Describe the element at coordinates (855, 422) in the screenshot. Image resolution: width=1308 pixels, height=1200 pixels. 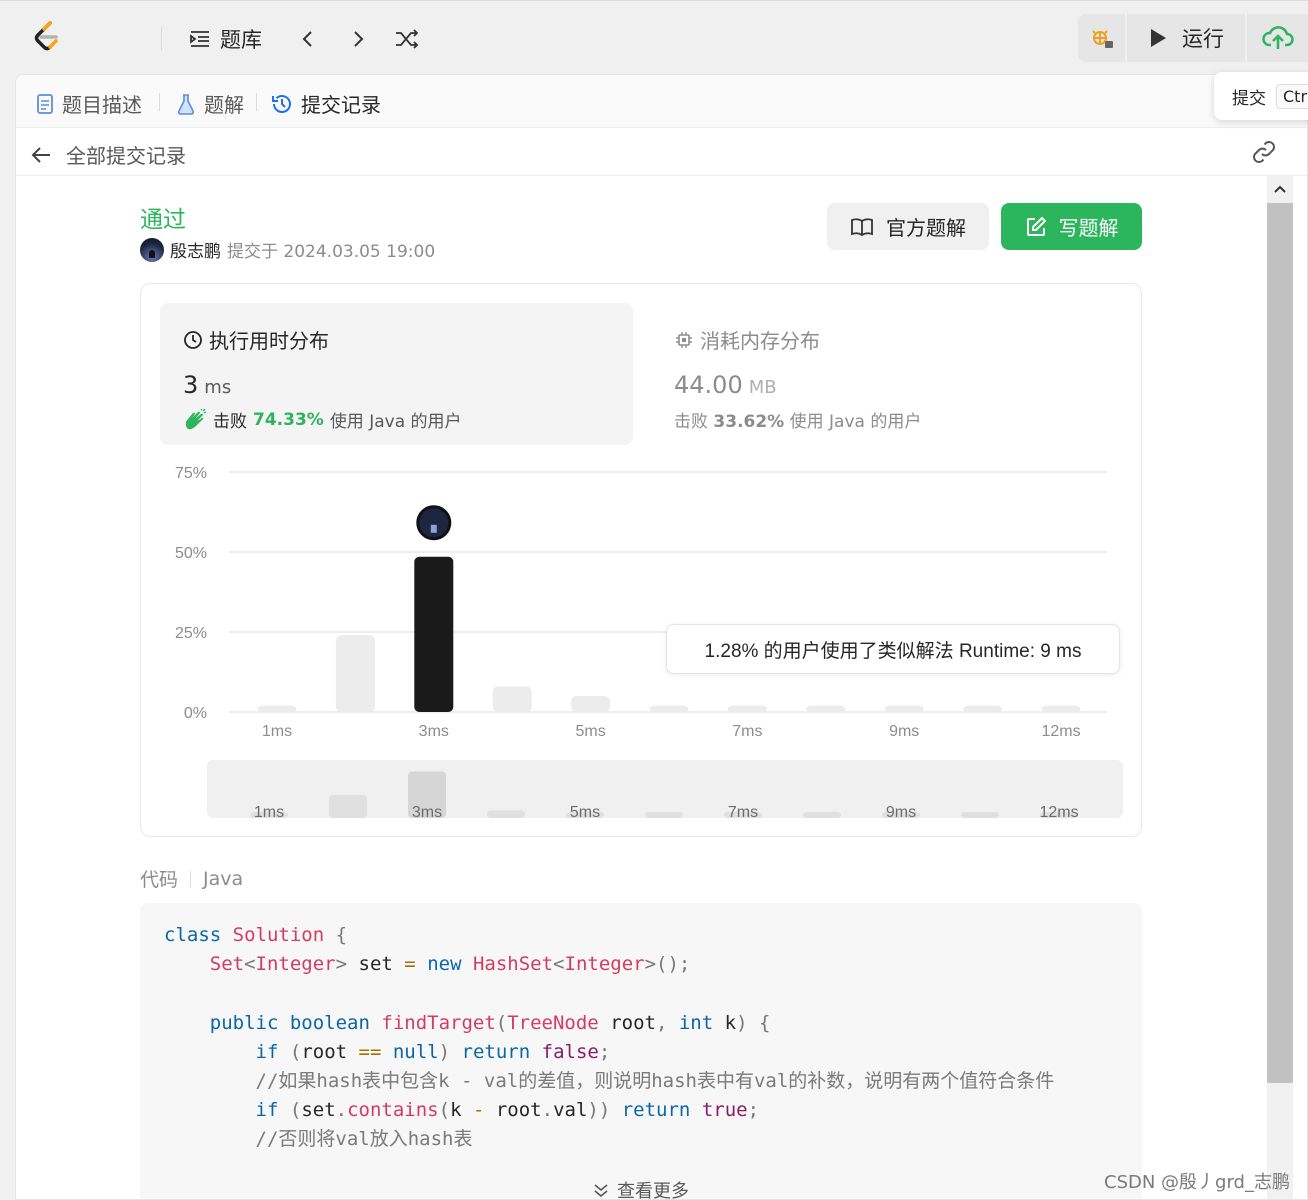
I see `memory-beat-suffix: 使用 Java 的用户` at that location.